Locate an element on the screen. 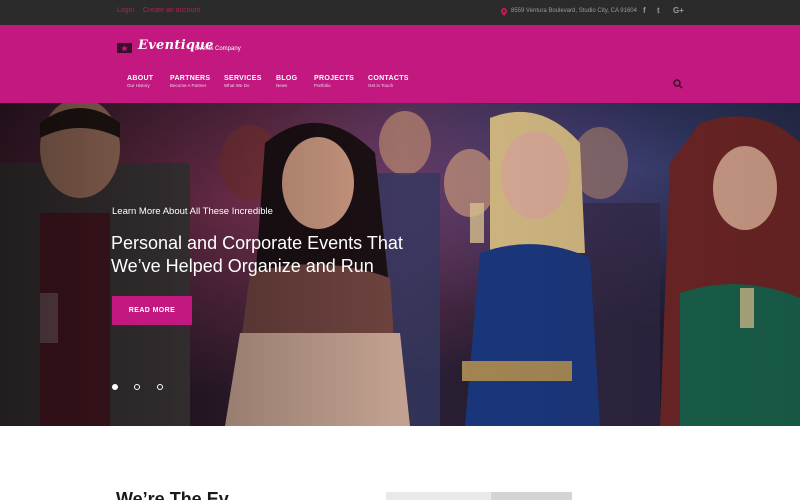  nav-label: PARTNERS is located at coordinates (190, 78).